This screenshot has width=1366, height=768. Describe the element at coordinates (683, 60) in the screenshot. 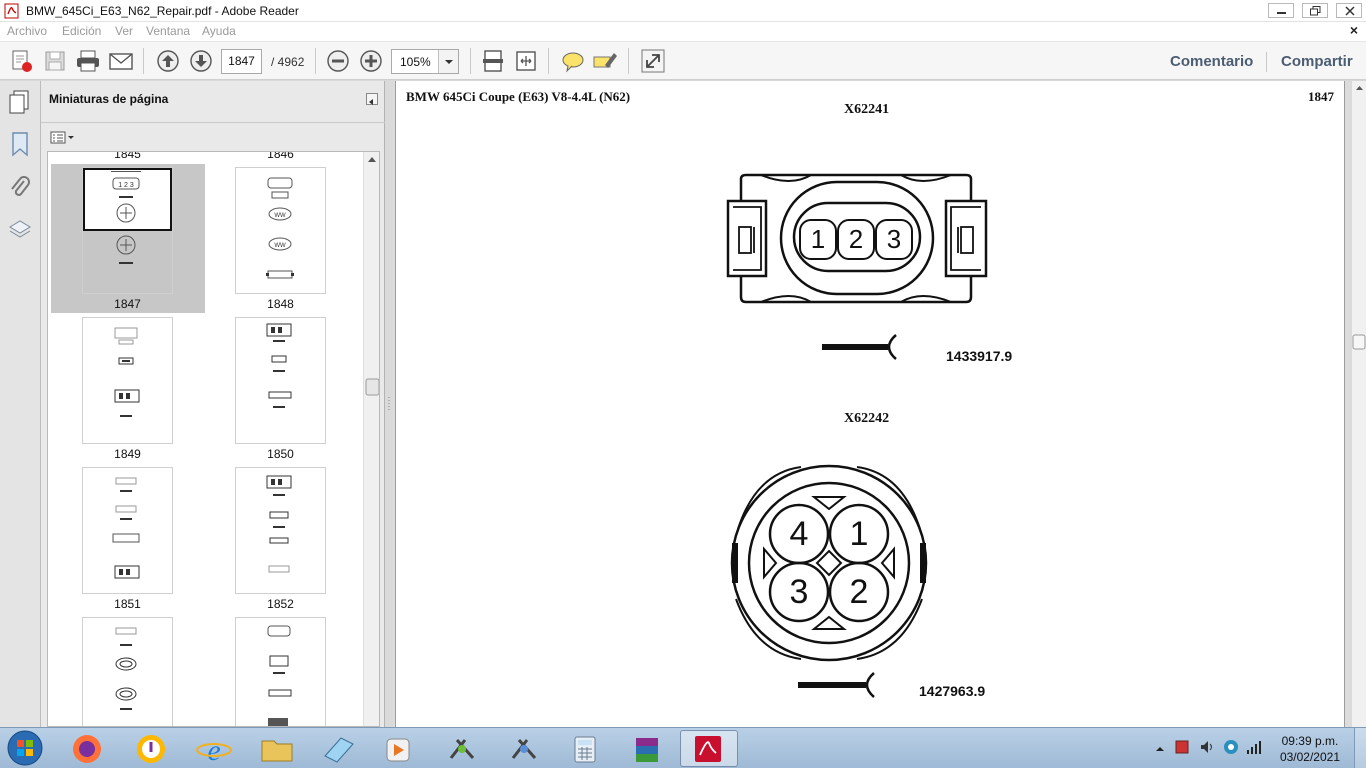

I see `toolbar: 1847 / 4962 105% Comentario Compartir` at that location.